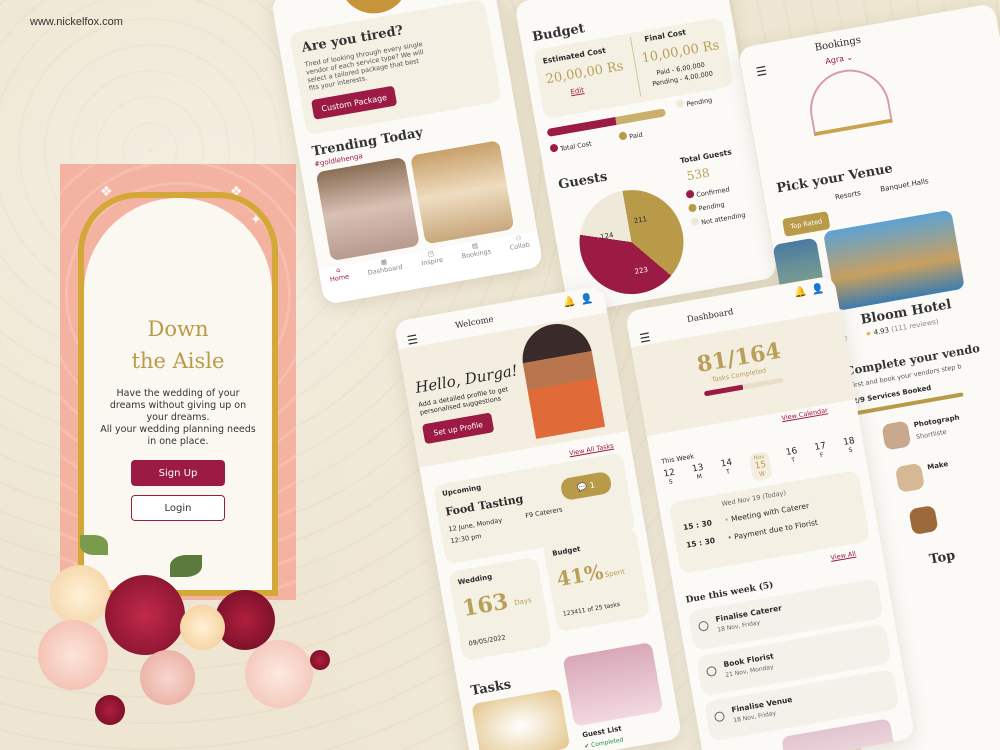 The image size is (1000, 750). I want to click on day-cell: 12 S, so click(671, 482).